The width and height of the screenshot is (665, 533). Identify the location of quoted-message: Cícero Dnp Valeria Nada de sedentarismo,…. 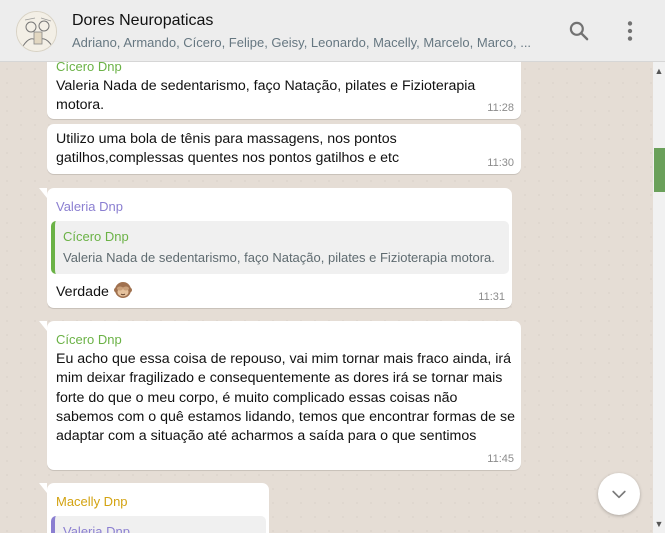
(280, 247).